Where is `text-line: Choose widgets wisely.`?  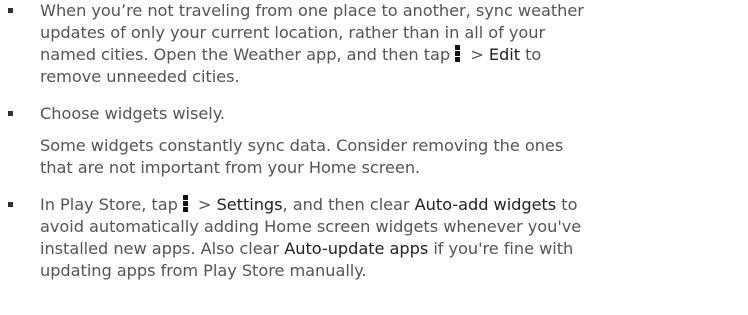 text-line: Choose widgets wisely. is located at coordinates (133, 113).